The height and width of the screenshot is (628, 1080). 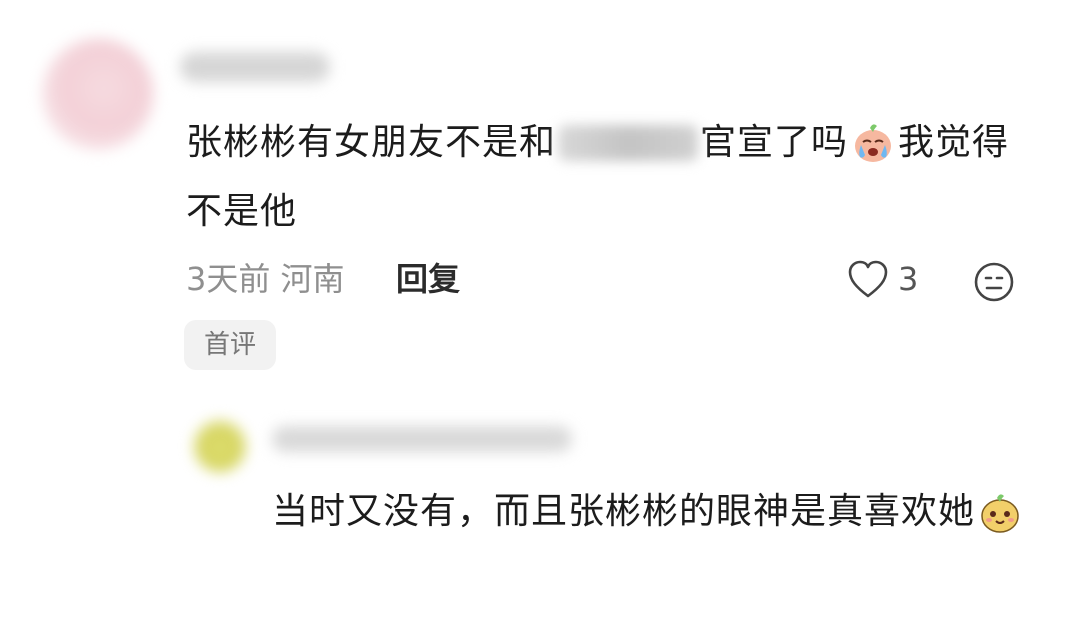 I want to click on replier-avatar, so click(x=220, y=446).